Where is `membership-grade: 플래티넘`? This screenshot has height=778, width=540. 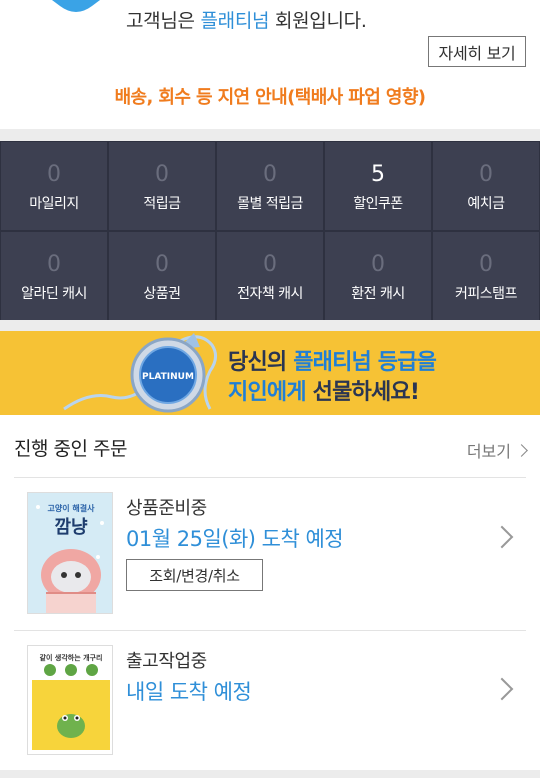
membership-grade: 플래티넘 is located at coordinates (235, 21).